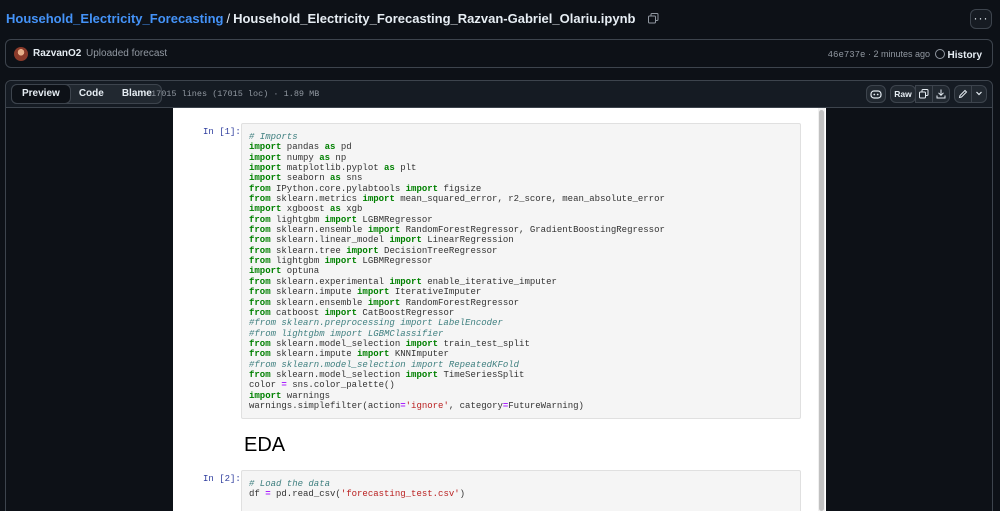 Image resolution: width=1000 pixels, height=511 pixels. What do you see at coordinates (114, 18) in the screenshot?
I see `repo-link: Household_Electricity_Forecasting` at bounding box center [114, 18].